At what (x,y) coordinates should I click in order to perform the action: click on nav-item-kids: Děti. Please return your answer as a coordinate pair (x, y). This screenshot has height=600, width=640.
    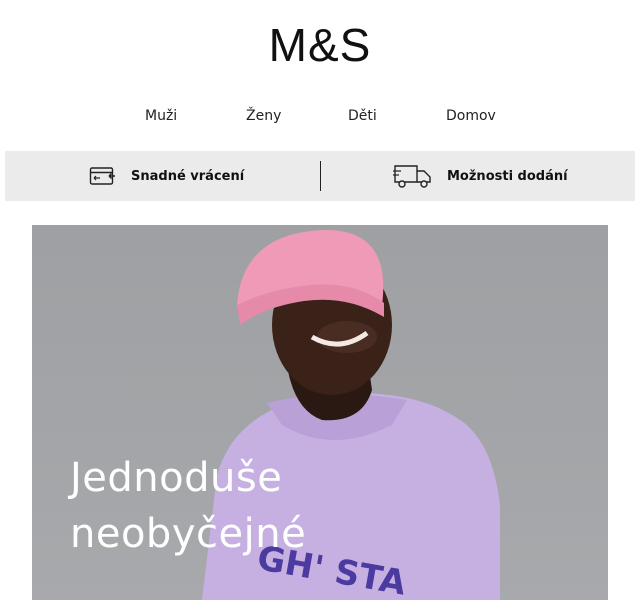
    Looking at the image, I should click on (362, 116).